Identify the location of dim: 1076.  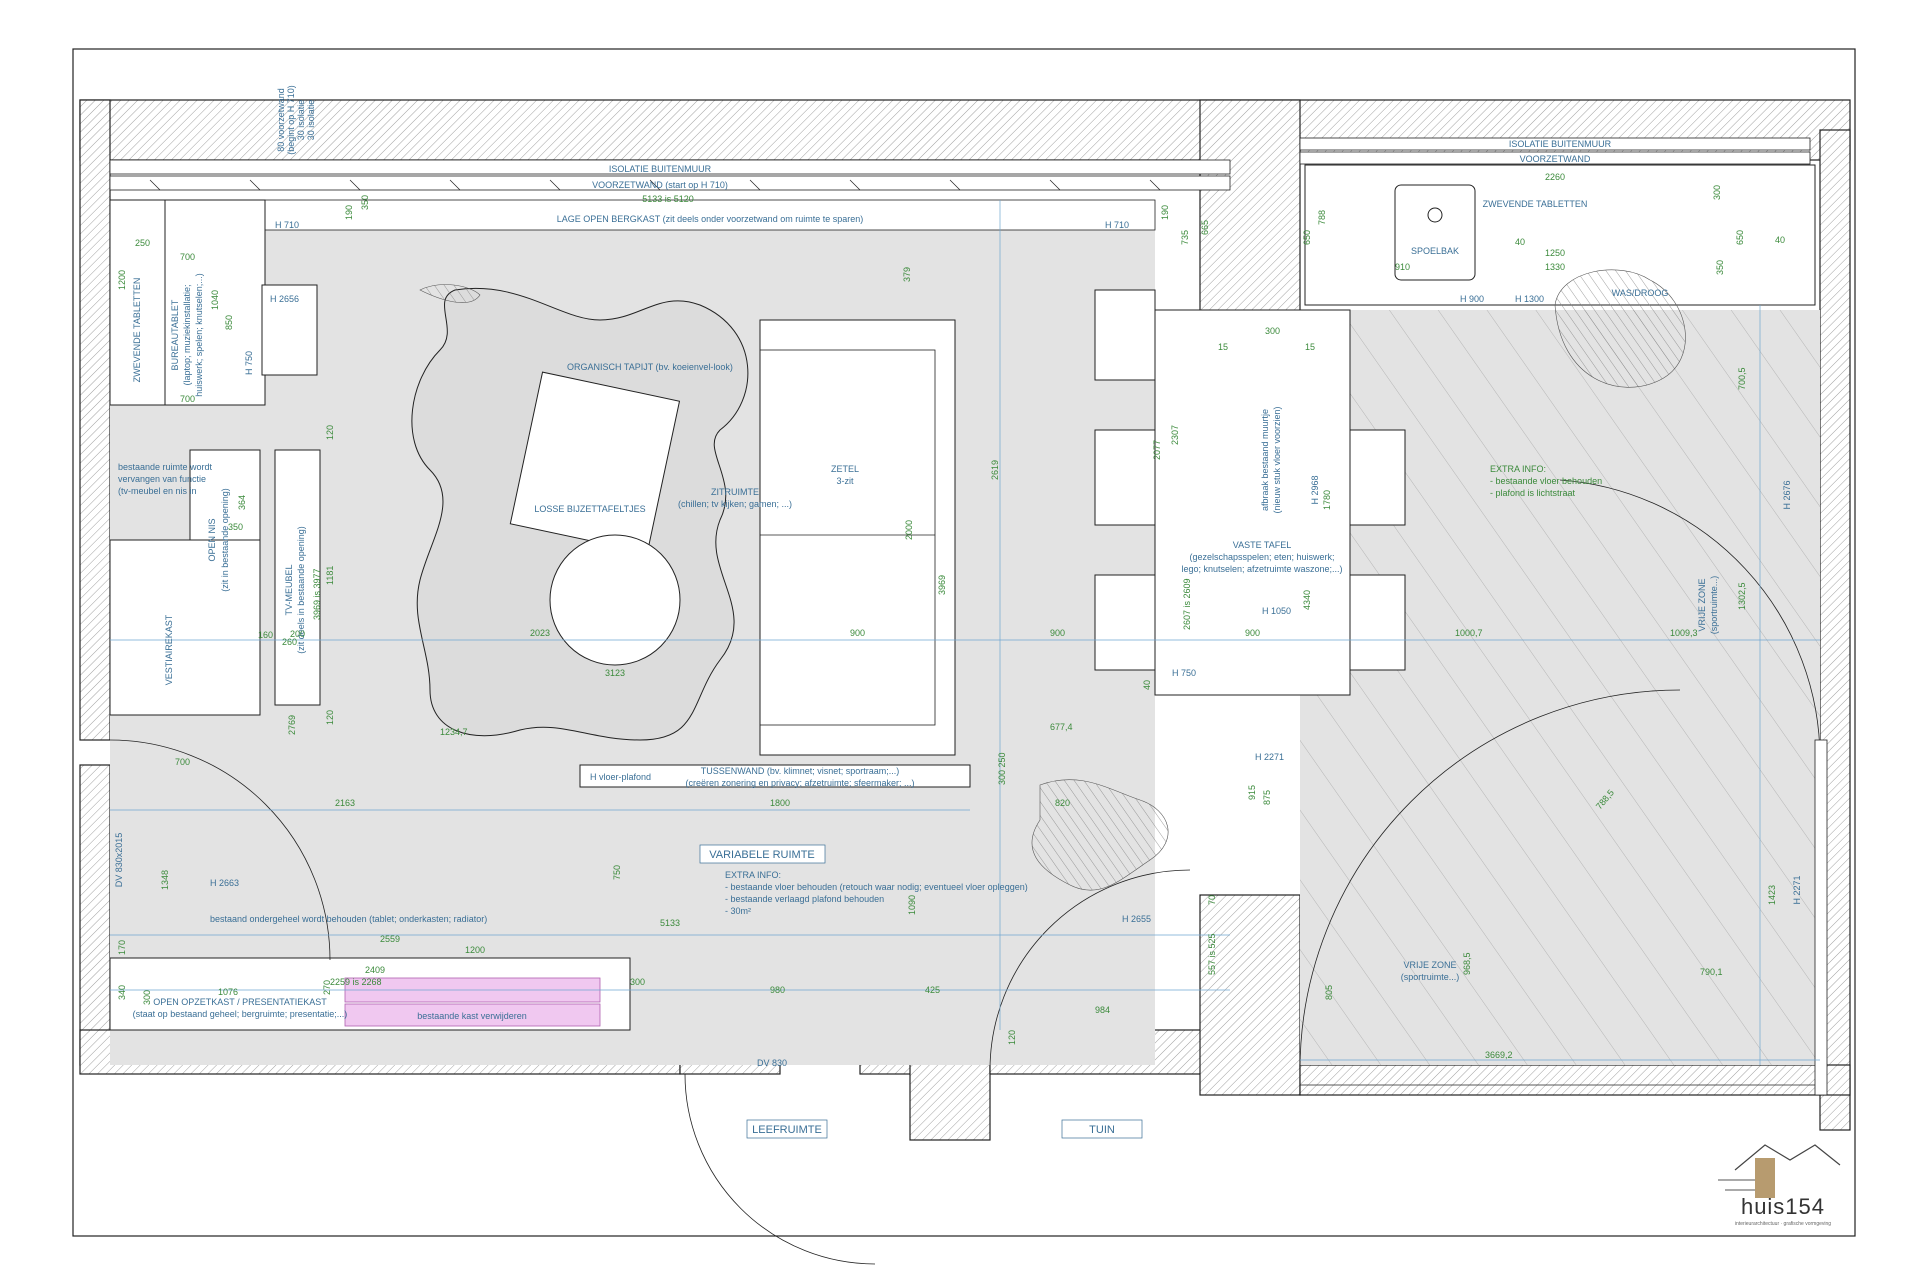
(228, 992).